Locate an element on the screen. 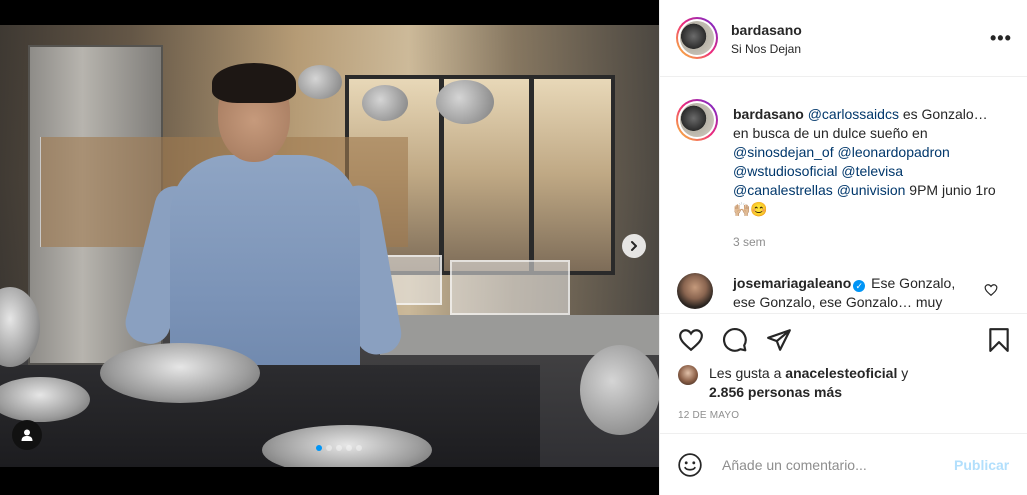 This screenshot has width=1027, height=495. next-photo-button is located at coordinates (634, 246).